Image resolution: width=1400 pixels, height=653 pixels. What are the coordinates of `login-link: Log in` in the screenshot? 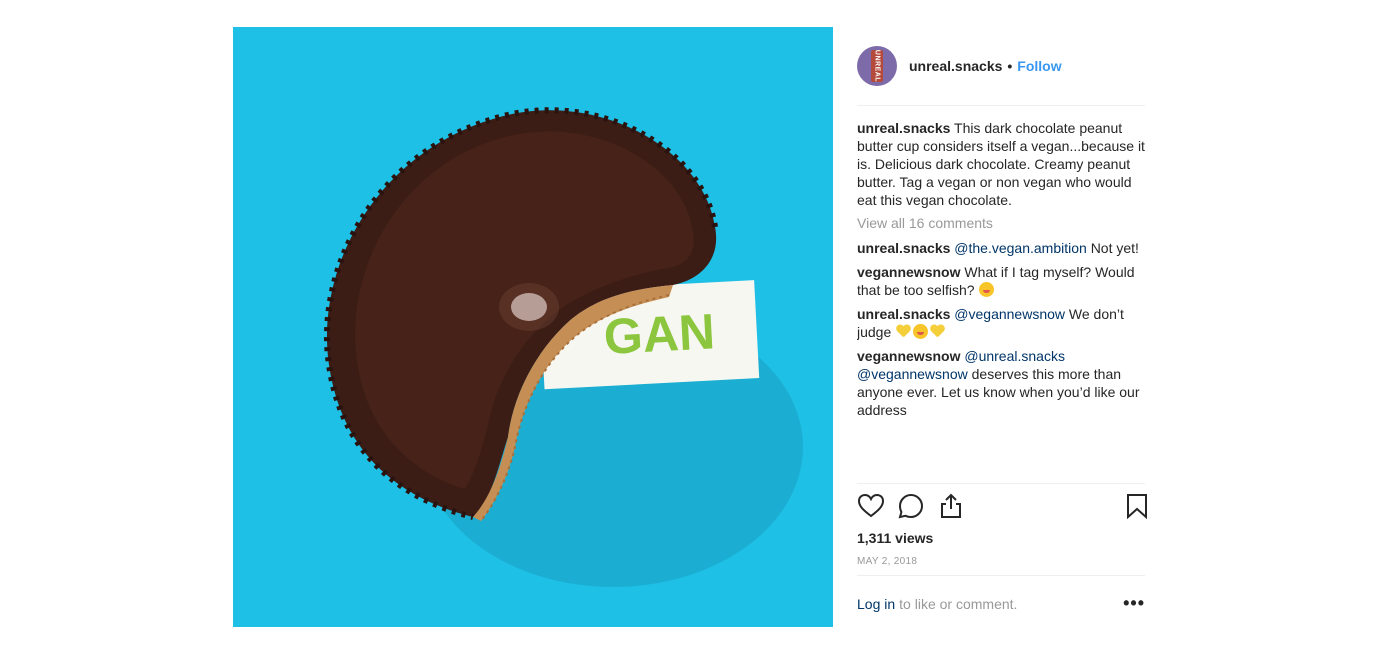 It's located at (876, 604).